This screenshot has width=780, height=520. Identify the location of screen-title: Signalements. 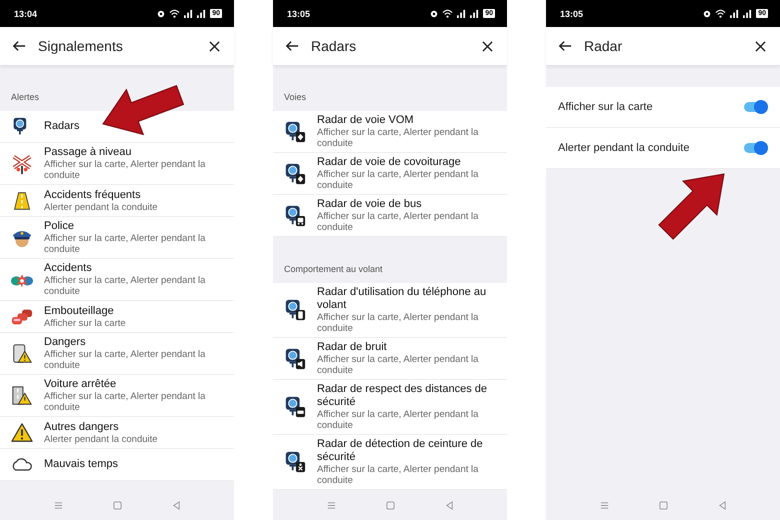
(81, 46).